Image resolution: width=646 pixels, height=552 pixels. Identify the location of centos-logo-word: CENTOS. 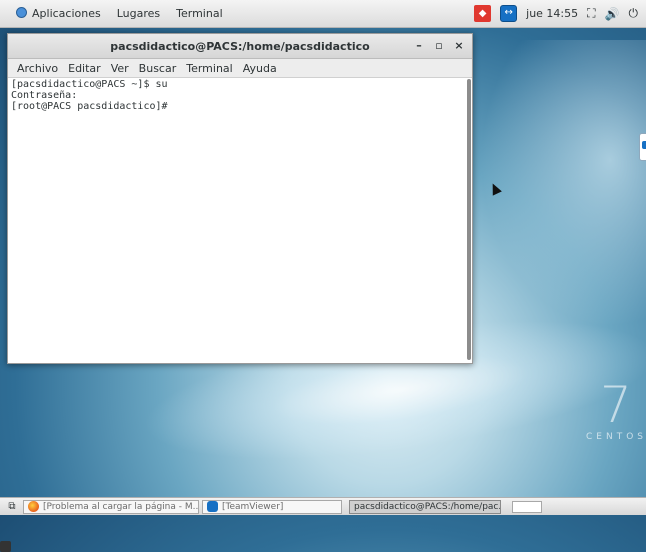
(616, 437).